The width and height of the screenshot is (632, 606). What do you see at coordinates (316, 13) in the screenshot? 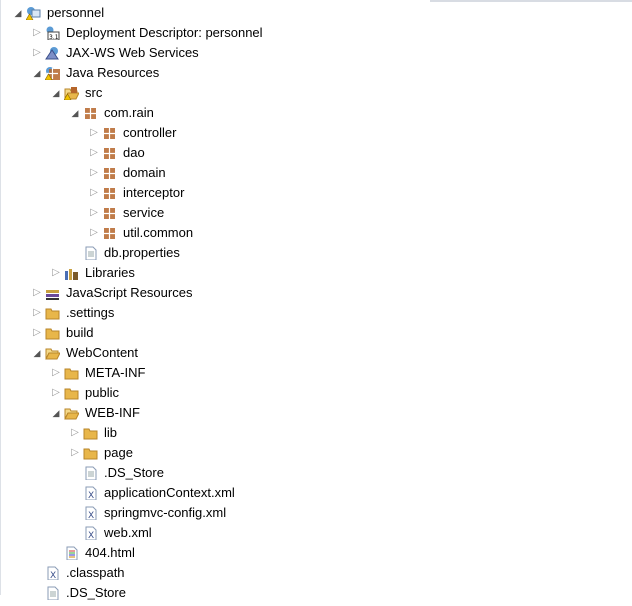
I see `tree-item: ◢ personnel` at bounding box center [316, 13].